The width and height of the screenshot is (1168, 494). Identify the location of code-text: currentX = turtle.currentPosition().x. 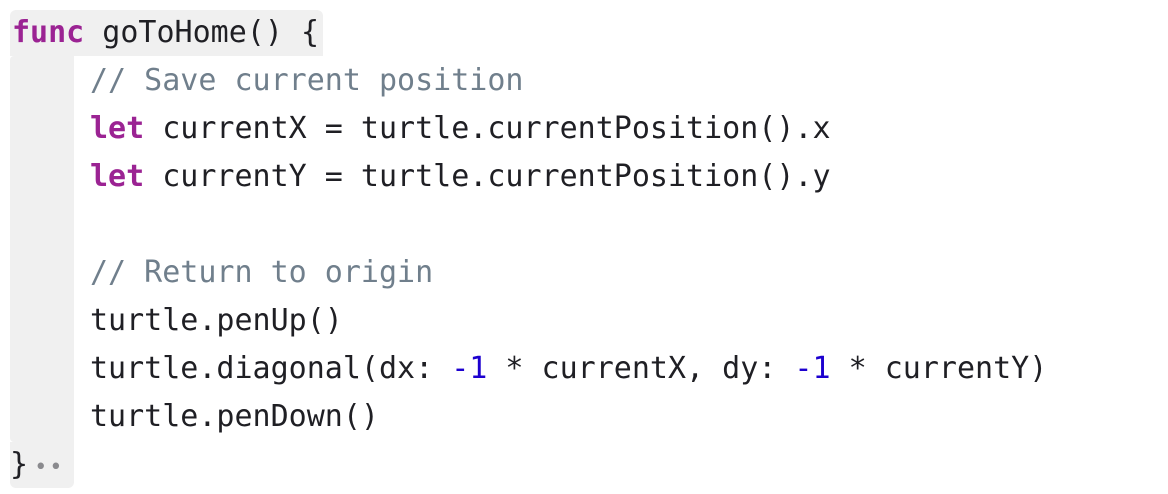
(487, 128).